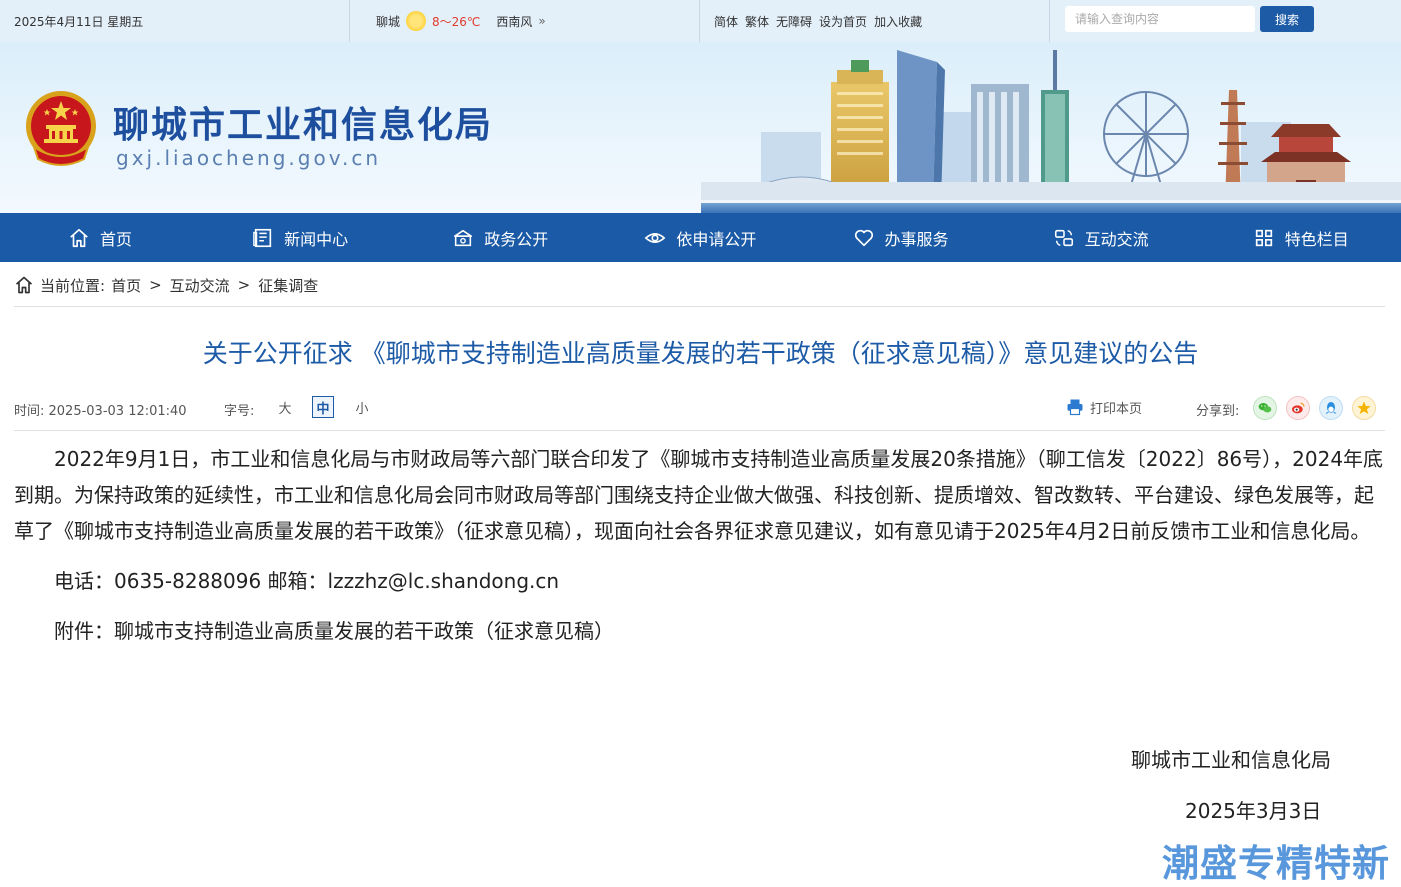 This screenshot has height=887, width=1401. What do you see at coordinates (303, 125) in the screenshot?
I see `site-title: 聊城市工业和信息化局` at bounding box center [303, 125].